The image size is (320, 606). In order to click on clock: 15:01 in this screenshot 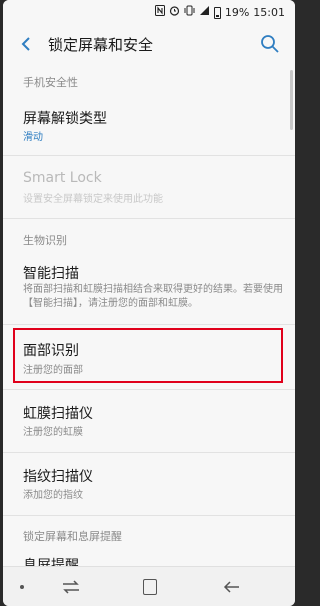, I will do `click(269, 12)`.